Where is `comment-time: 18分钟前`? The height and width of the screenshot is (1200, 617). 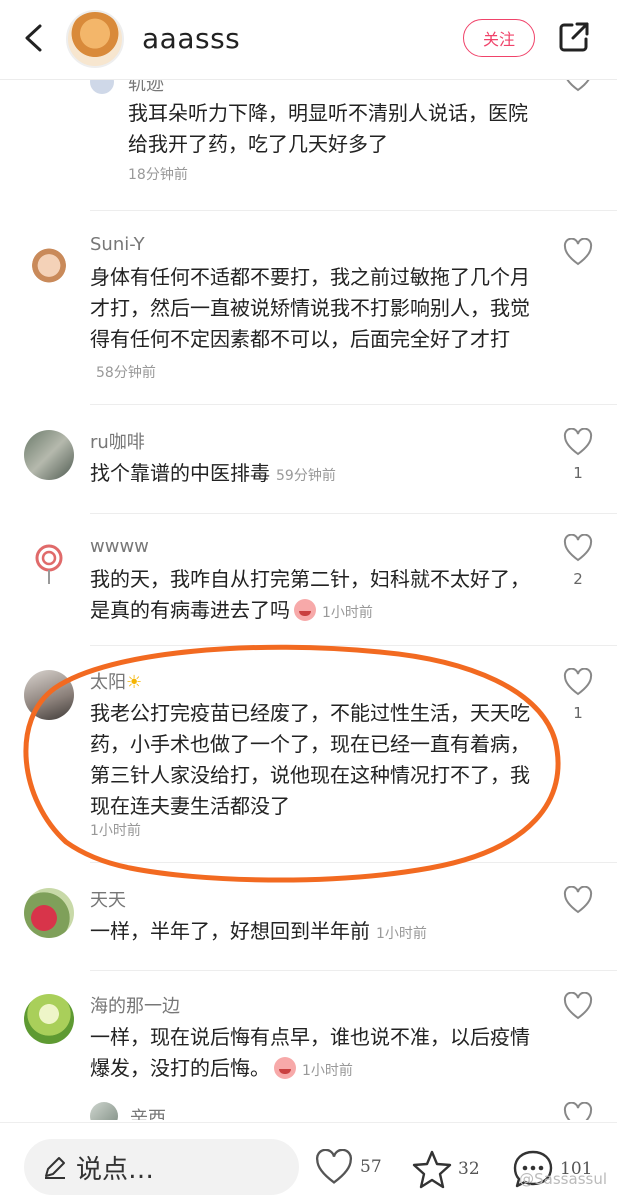 comment-time: 18分钟前 is located at coordinates (158, 175).